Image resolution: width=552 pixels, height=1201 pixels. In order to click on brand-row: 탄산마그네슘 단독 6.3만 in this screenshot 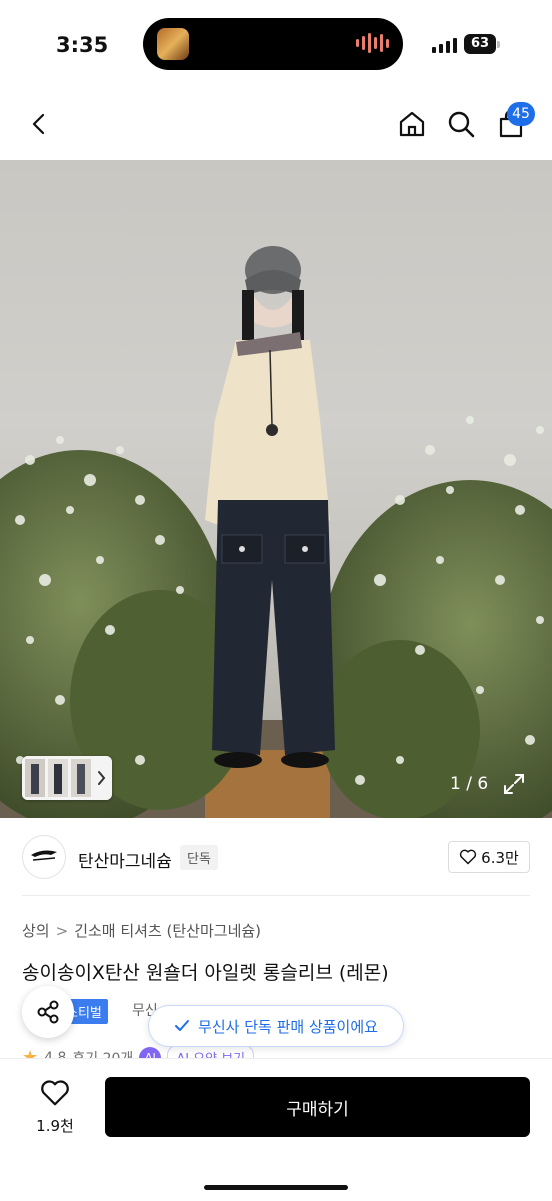, I will do `click(276, 858)`.